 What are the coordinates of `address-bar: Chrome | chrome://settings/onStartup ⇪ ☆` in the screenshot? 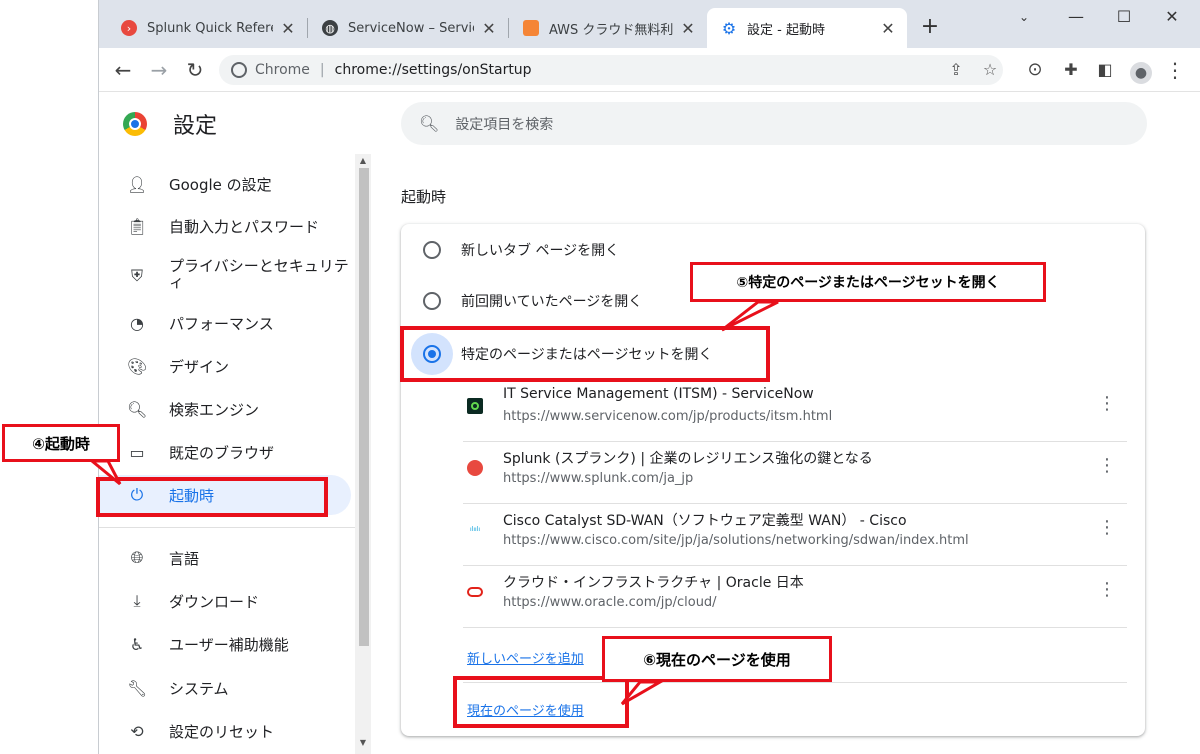 It's located at (611, 70).